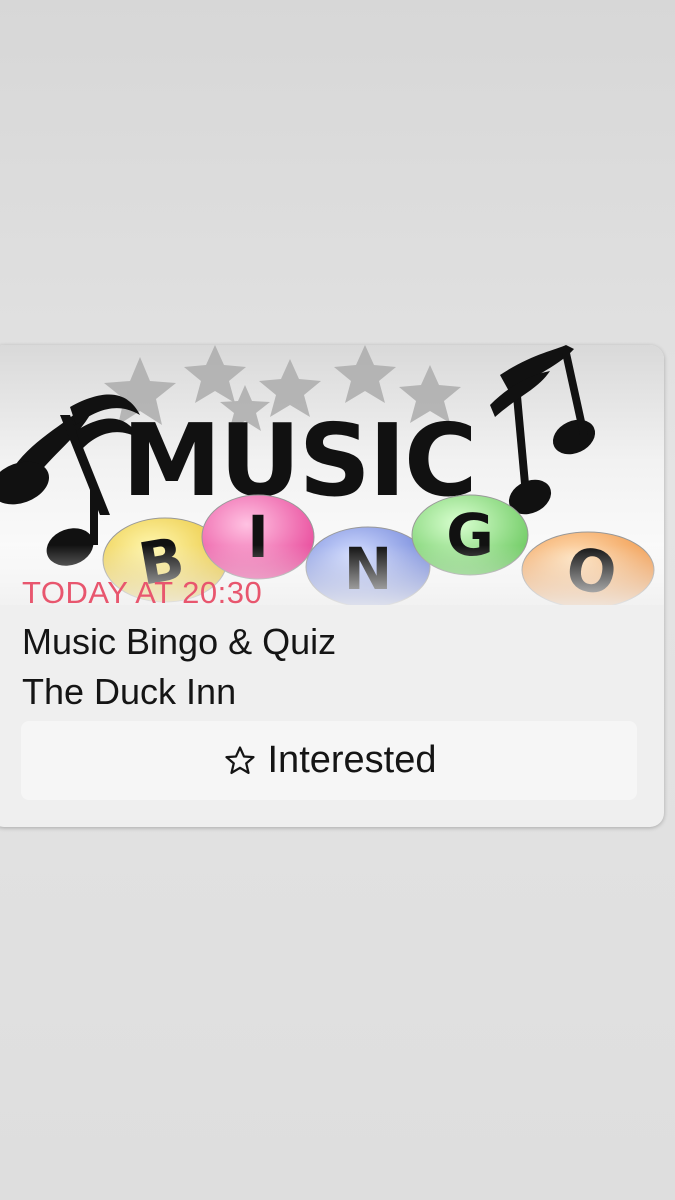 The height and width of the screenshot is (1200, 675). What do you see at coordinates (298, 460) in the screenshot?
I see `banner-word-music: MUSIC` at bounding box center [298, 460].